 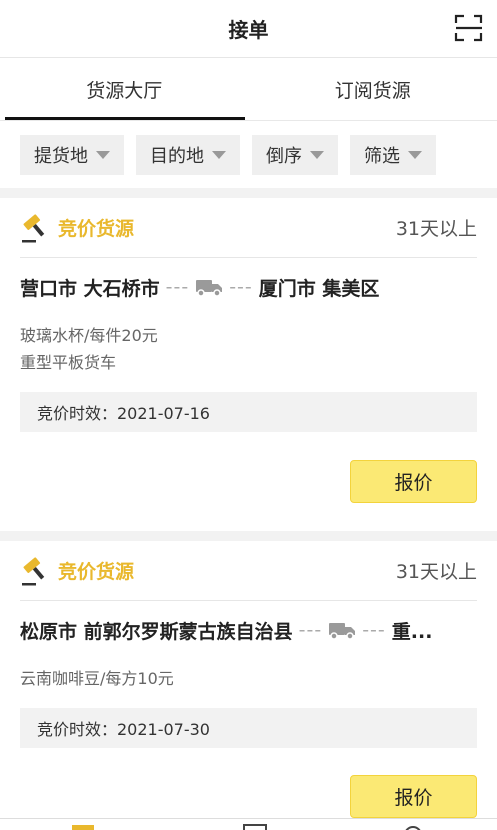 I want to click on destination: 厦门市 集美区, so click(x=319, y=288).